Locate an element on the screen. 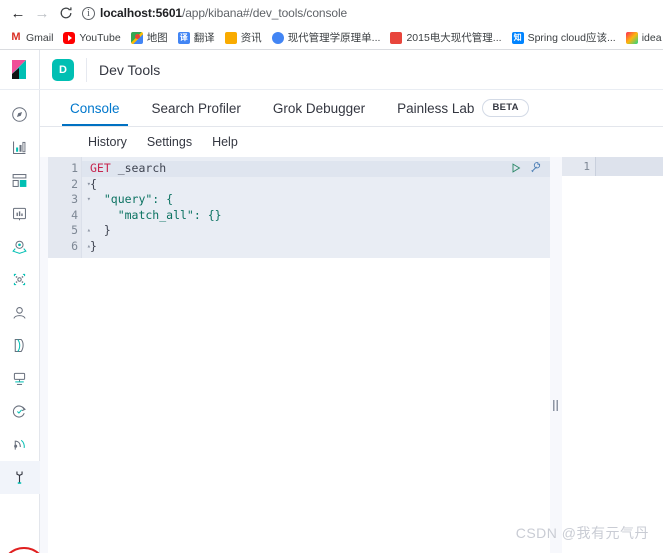 The image size is (663, 553). code-text: "query": { is located at coordinates (132, 199).